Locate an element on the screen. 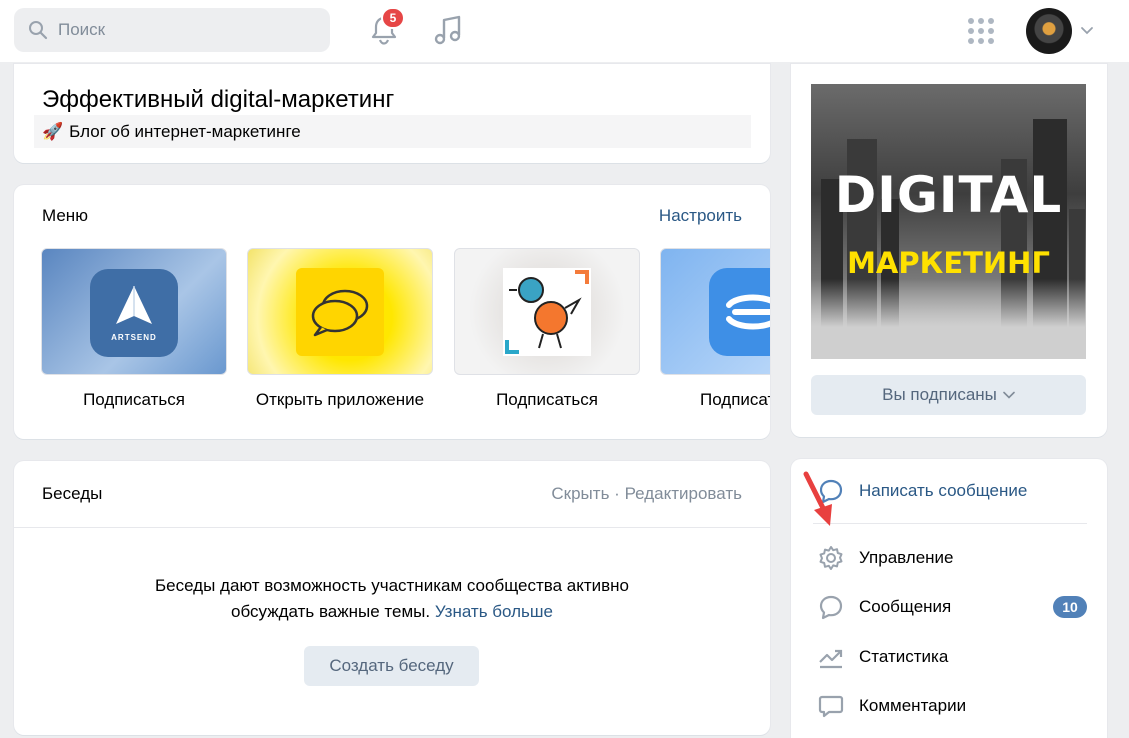 The image size is (1129, 738). comments-label: Комментарии is located at coordinates (913, 705).